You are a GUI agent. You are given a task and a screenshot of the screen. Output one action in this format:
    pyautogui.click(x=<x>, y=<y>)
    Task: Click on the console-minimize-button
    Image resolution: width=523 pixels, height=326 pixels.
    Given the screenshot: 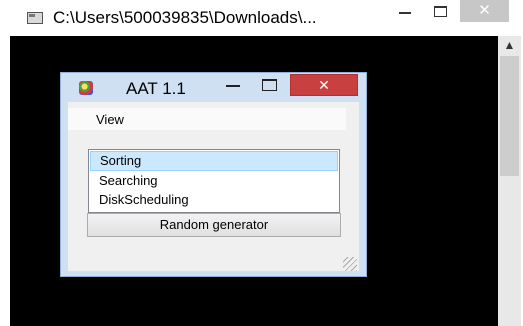 What is the action you would take?
    pyautogui.click(x=405, y=11)
    